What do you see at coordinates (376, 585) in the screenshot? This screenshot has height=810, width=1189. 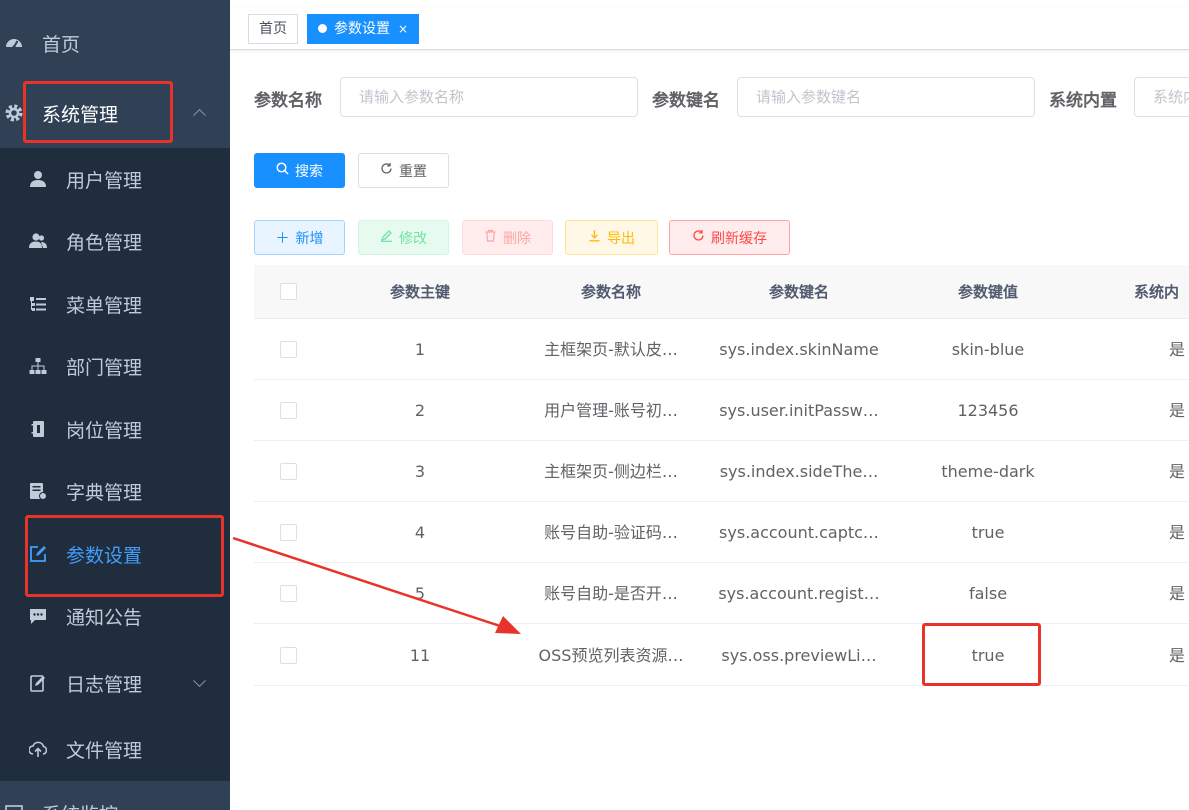 I see `annotation-arrow` at bounding box center [376, 585].